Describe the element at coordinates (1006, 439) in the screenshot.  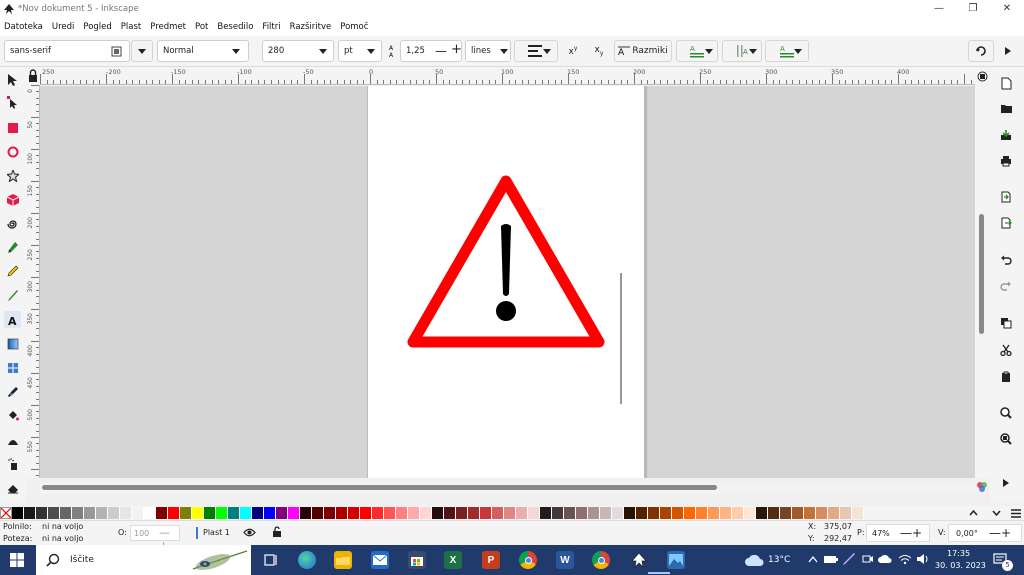
I see `zoom-drawing-icon` at that location.